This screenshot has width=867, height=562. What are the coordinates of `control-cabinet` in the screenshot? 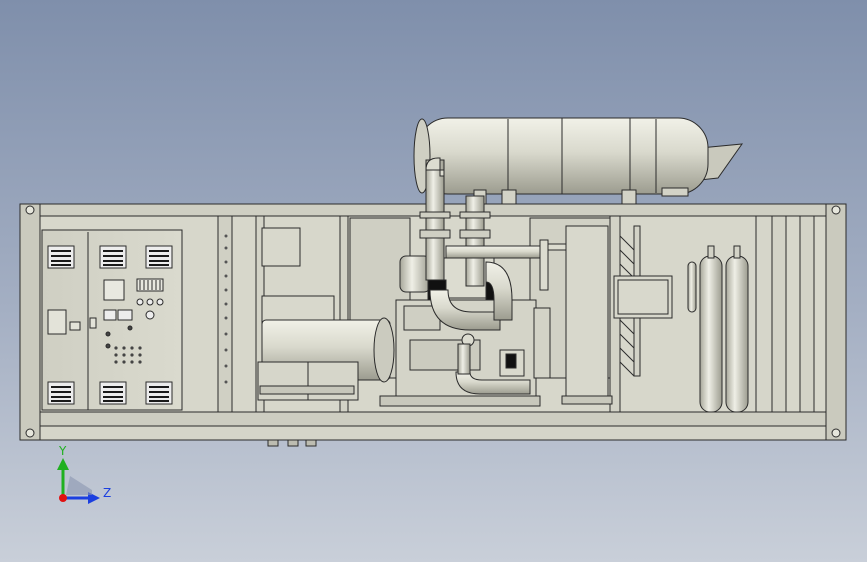 It's located at (112, 320).